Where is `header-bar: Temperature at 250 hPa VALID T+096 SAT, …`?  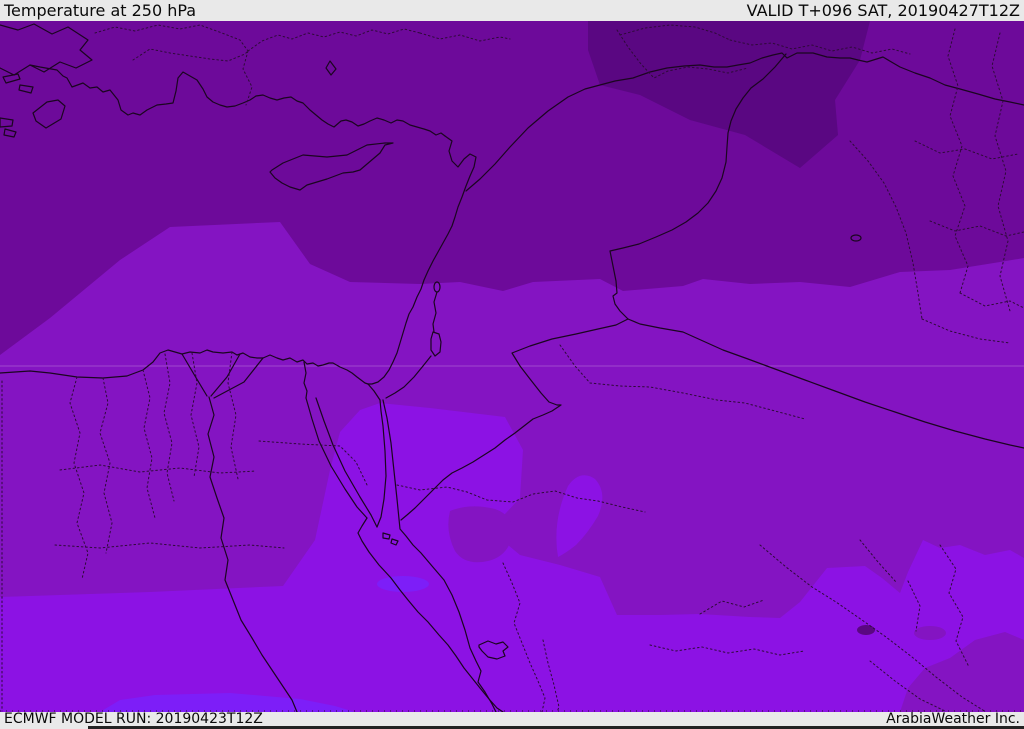
header-bar: Temperature at 250 hPa VALID T+096 SAT, … is located at coordinates (512, 10).